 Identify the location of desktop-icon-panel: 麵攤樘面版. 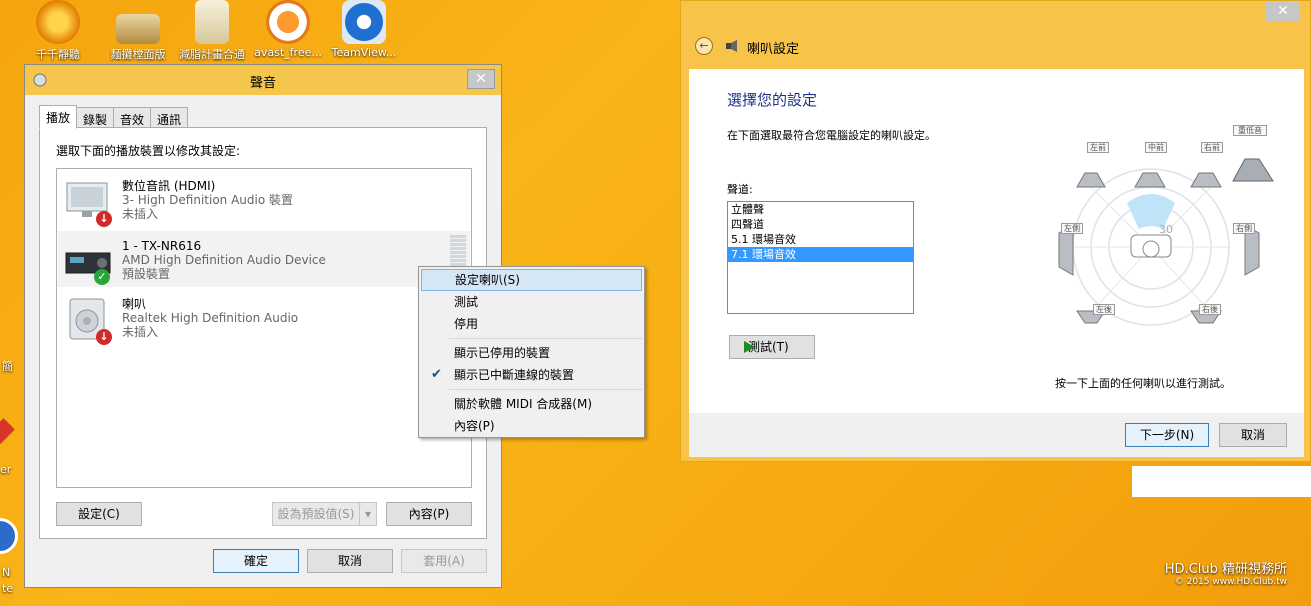
(138, 31).